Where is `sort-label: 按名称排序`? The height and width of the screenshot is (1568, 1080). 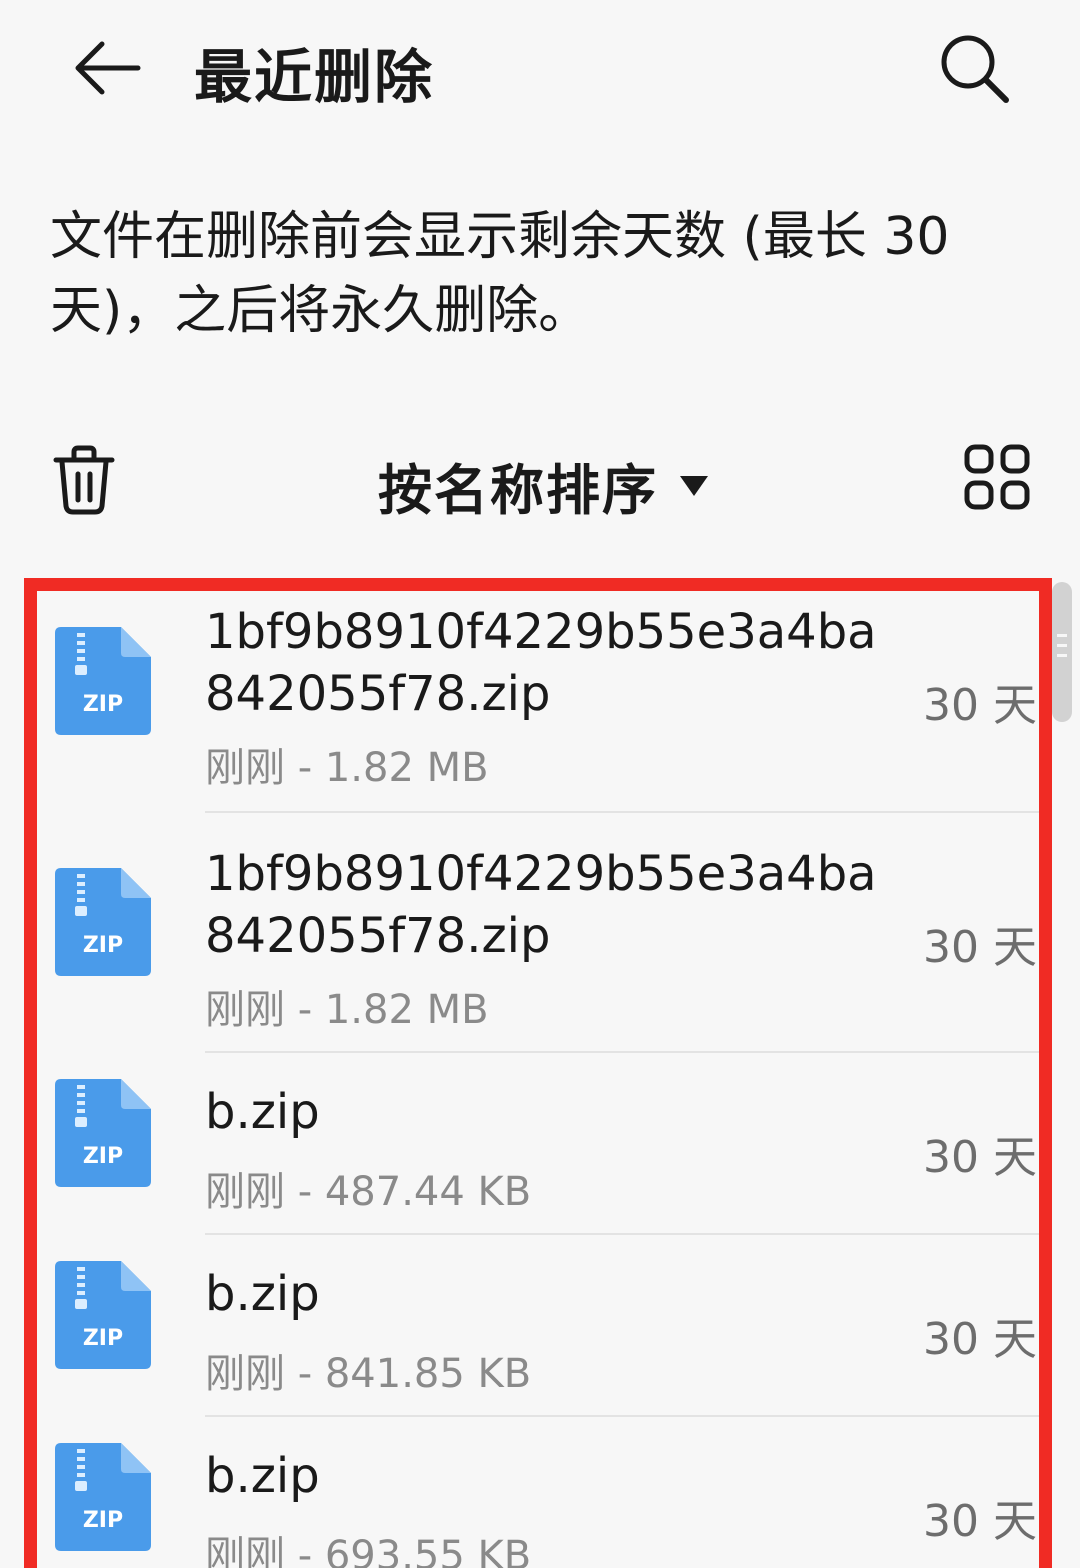 sort-label: 按名称排序 is located at coordinates (518, 490).